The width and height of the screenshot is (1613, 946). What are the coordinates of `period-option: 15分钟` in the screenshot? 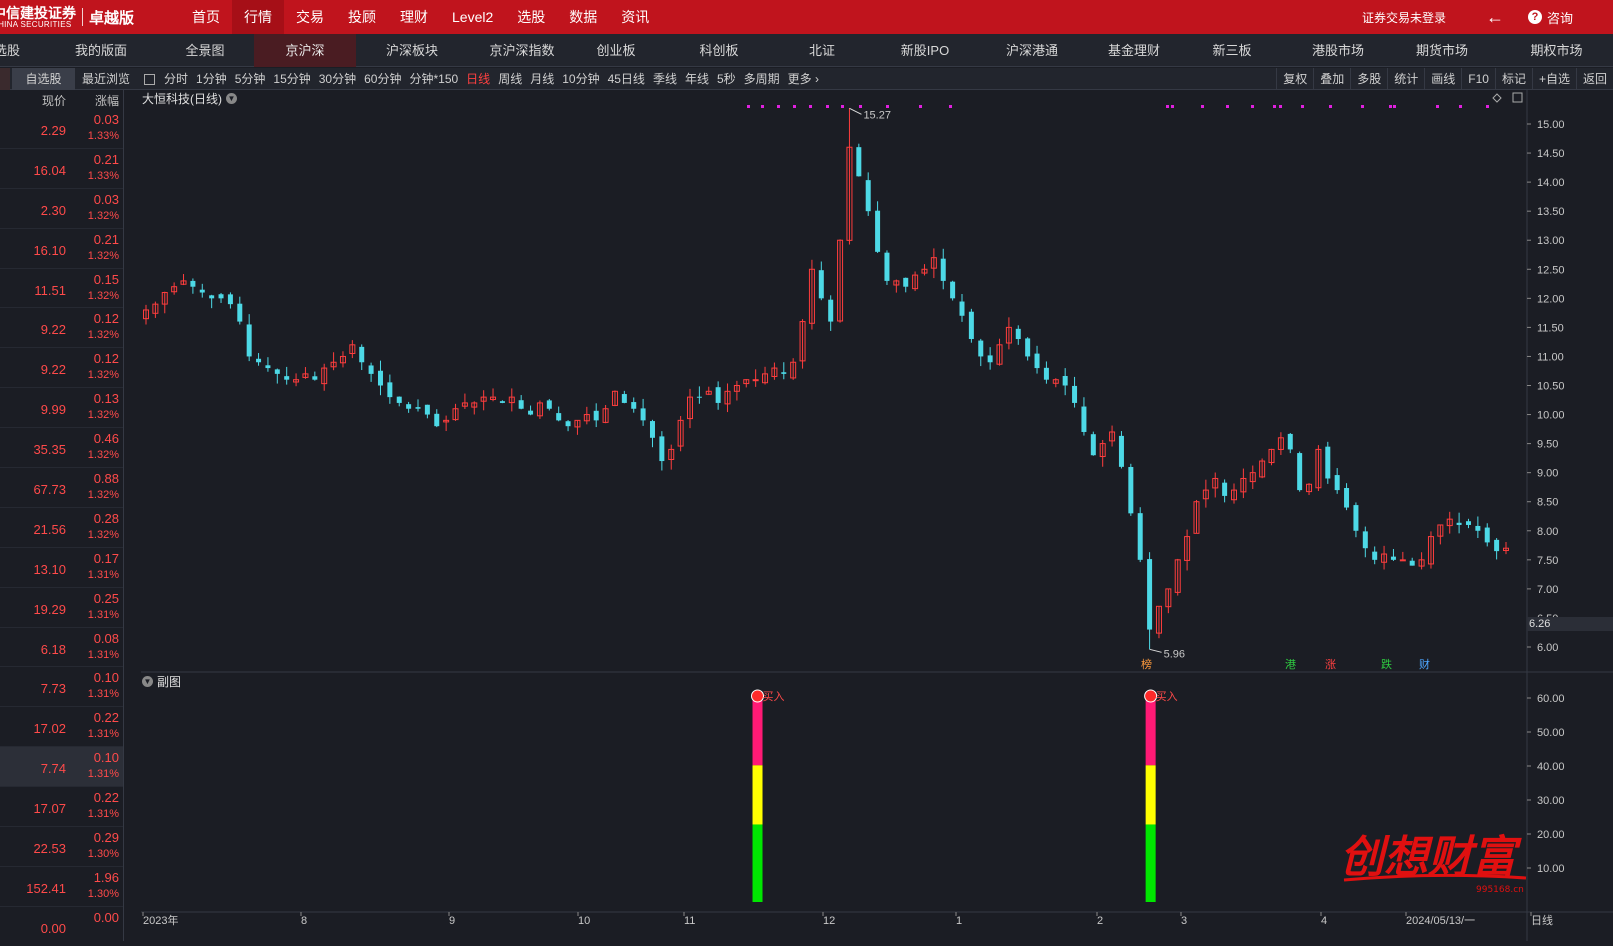 It's located at (291, 79).